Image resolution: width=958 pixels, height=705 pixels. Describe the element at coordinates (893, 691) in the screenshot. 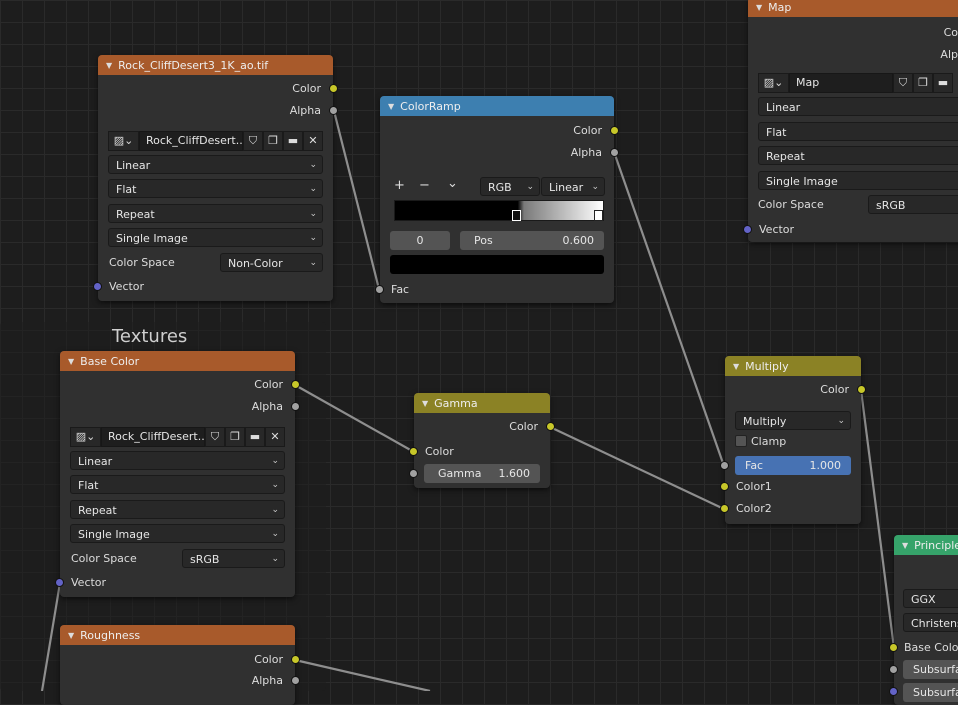

I see `input-socket-subsurface-radius` at that location.